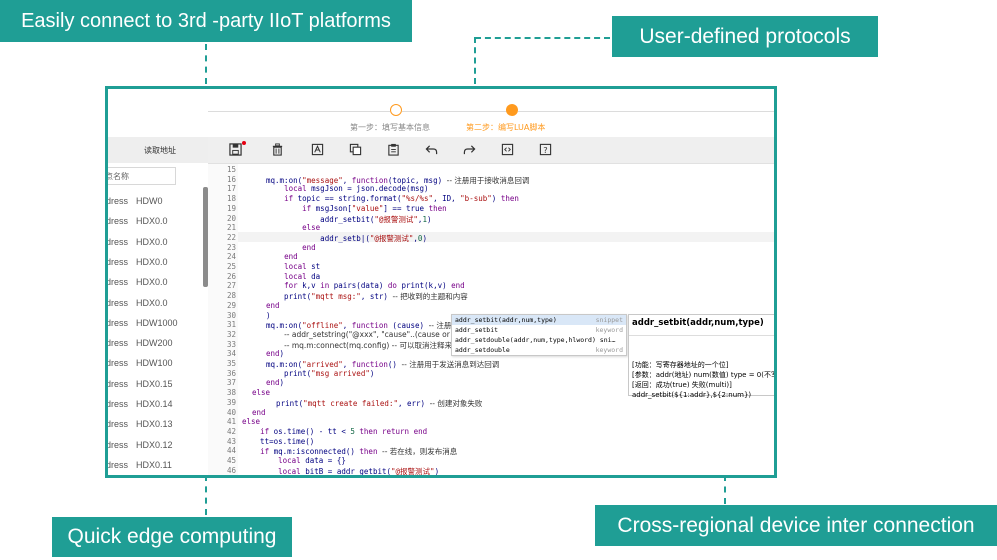  I want to click on code-line: print("msg arrived"), so click(320, 373).